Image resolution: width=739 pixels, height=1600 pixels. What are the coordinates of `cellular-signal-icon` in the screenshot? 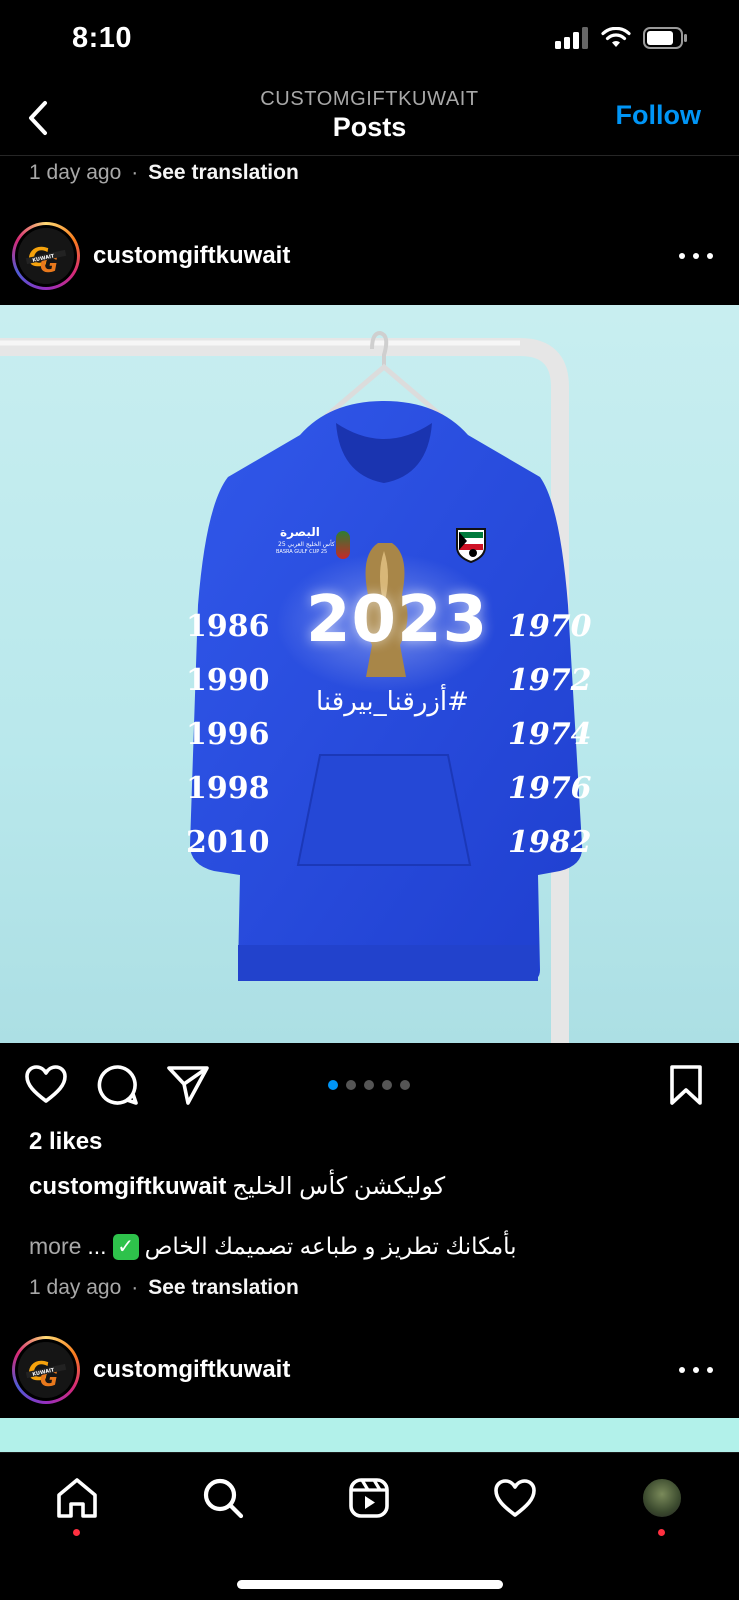 It's located at (571, 38).